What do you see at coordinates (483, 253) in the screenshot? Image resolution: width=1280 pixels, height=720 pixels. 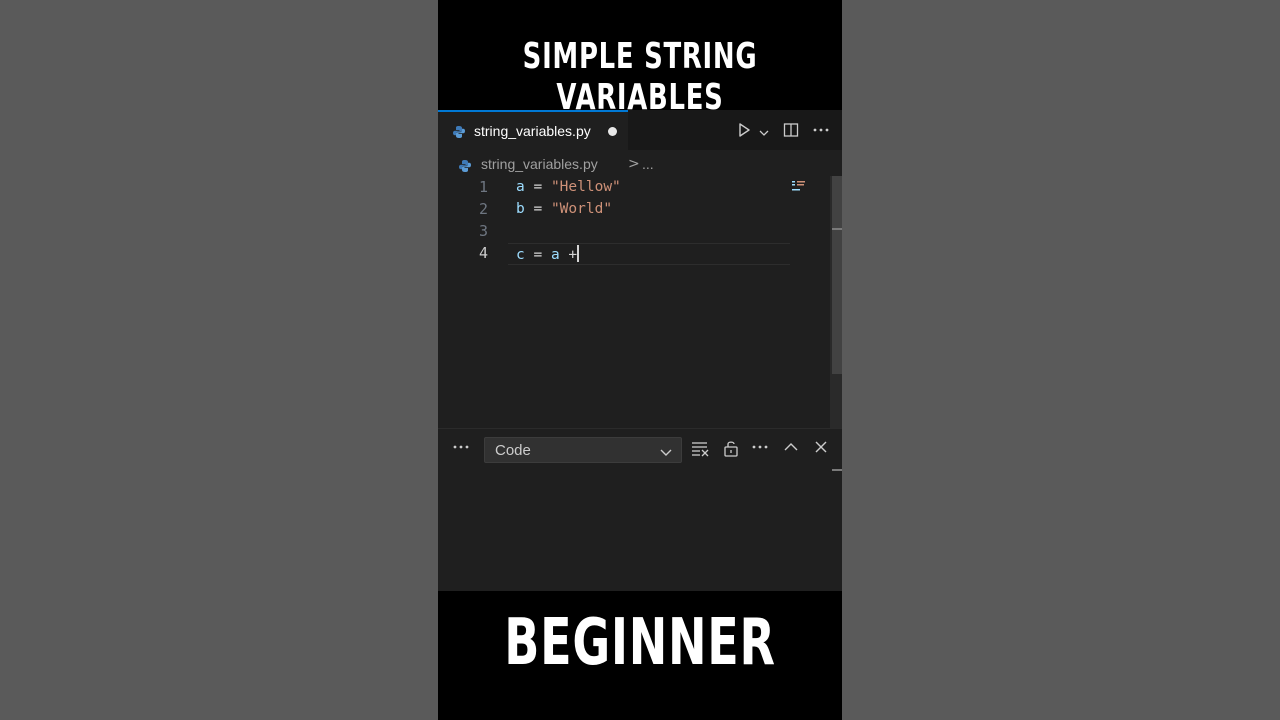 I see `line-number: 4` at bounding box center [483, 253].